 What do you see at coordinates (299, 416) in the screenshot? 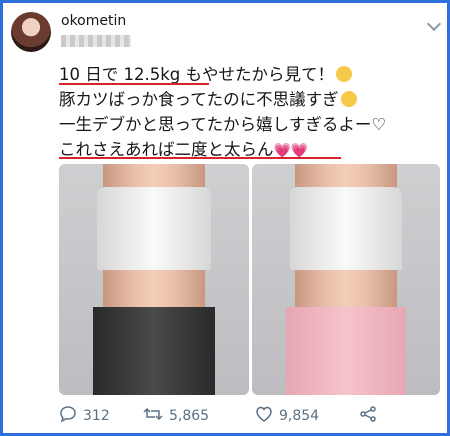
I see `like-count: 9,854` at bounding box center [299, 416].